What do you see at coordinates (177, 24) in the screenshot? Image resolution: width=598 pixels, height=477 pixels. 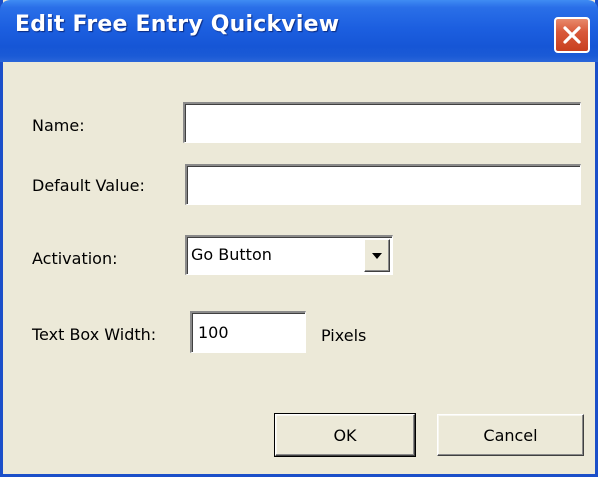 I see `window-title: Edit Free Entry Quickview` at bounding box center [177, 24].